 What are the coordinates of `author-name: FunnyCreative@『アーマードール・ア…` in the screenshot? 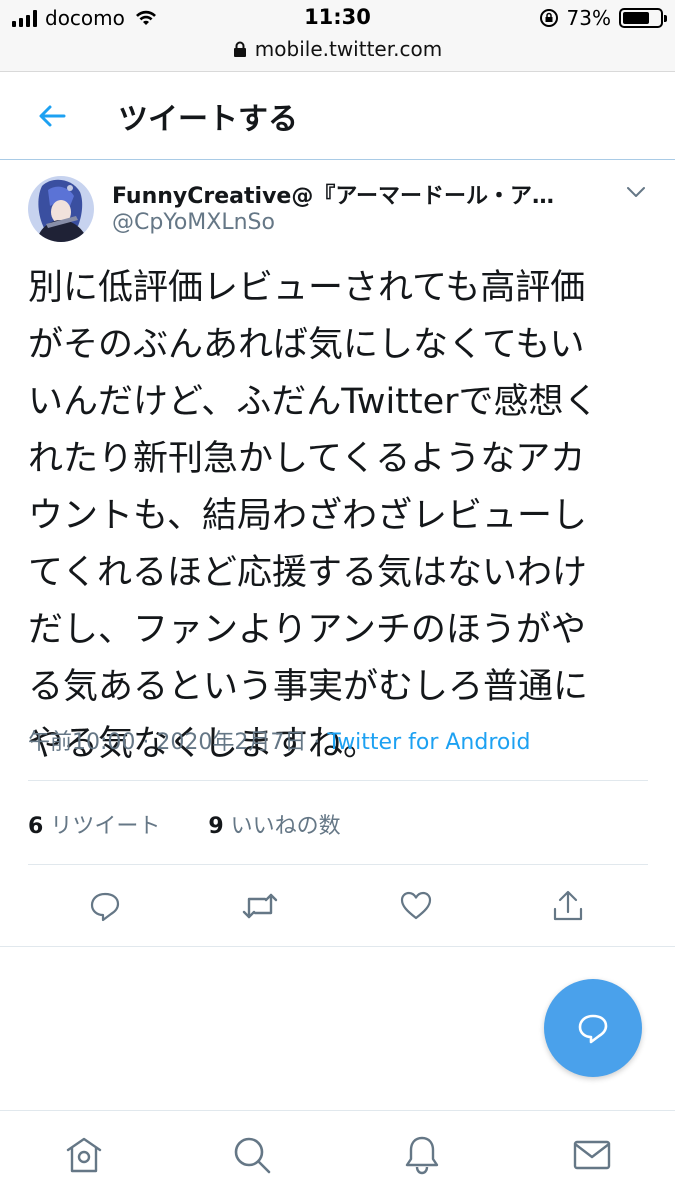 It's located at (352, 194).